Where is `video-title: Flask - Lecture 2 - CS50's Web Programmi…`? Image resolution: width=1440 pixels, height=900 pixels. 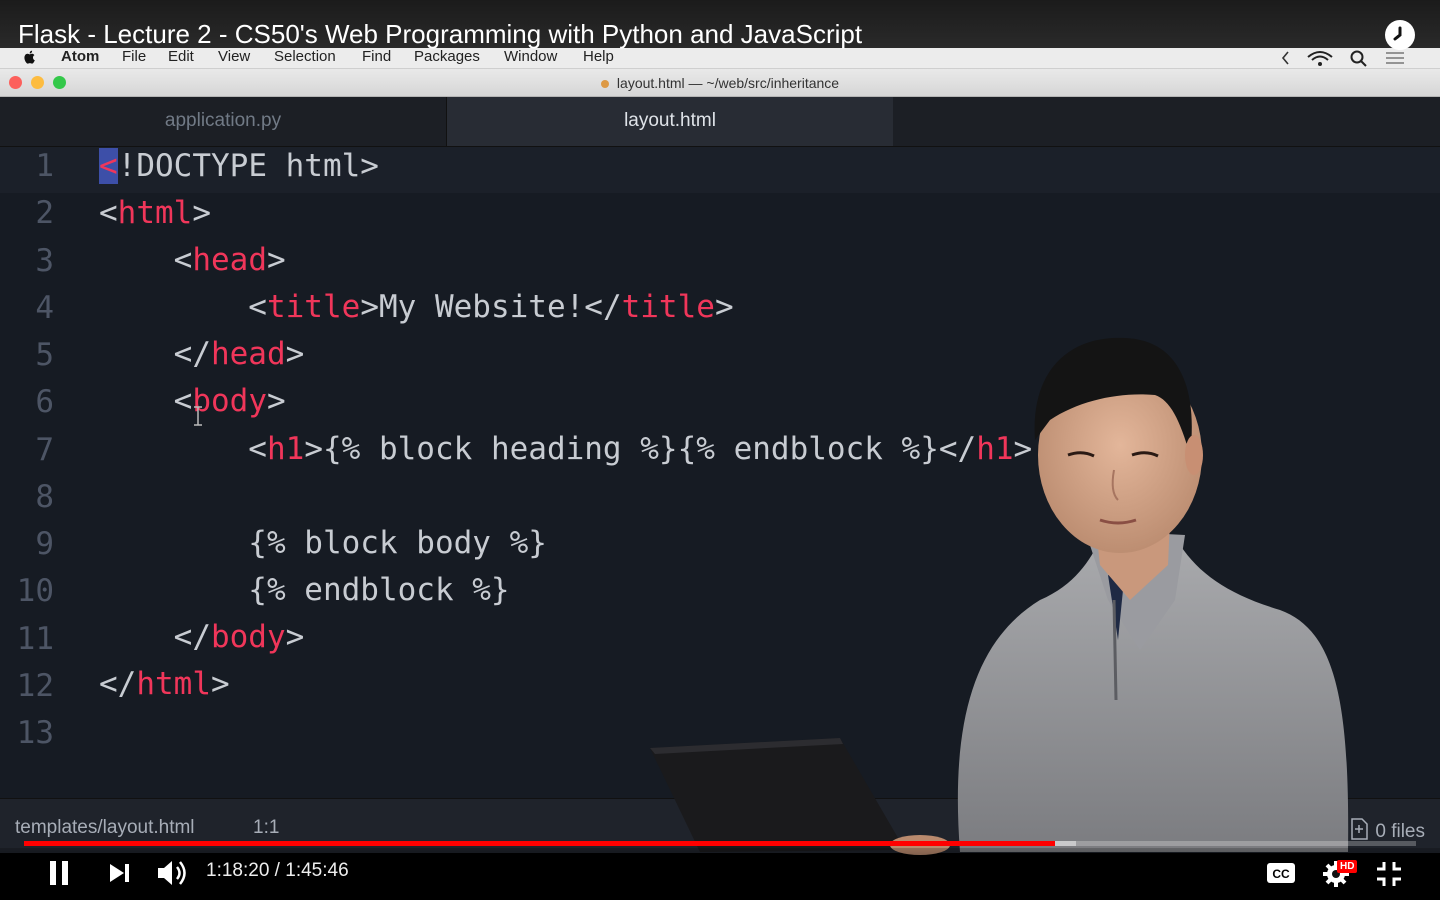
video-title: Flask - Lecture 2 - CS50's Web Programmi… is located at coordinates (440, 34).